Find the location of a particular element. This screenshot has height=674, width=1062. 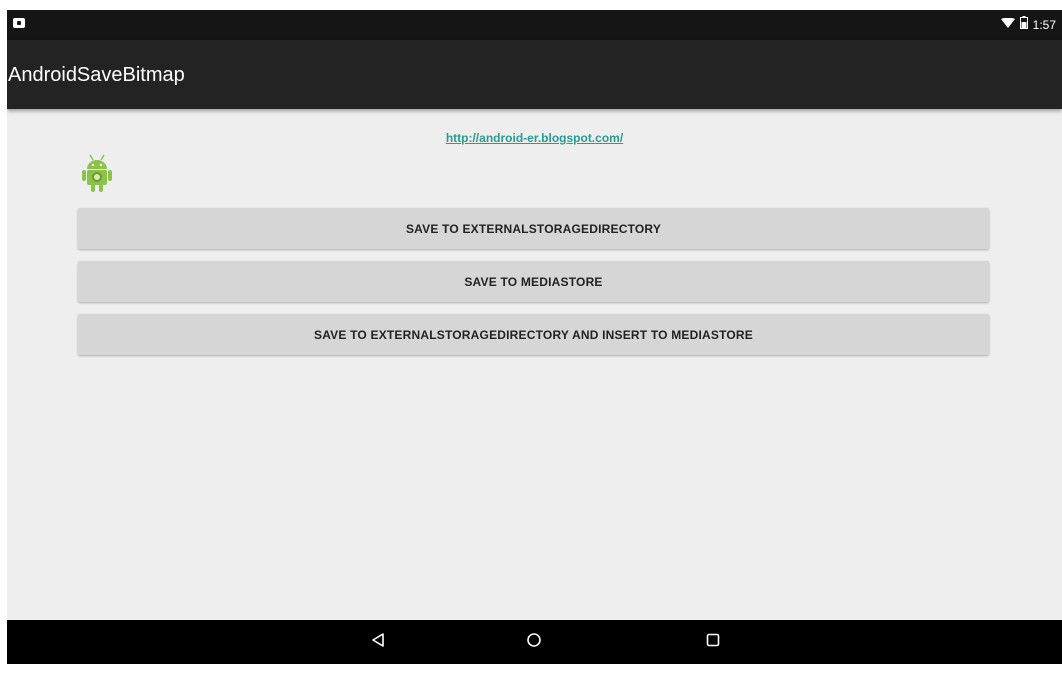

app-bar: AndroidSaveBitmap is located at coordinates (534, 74).